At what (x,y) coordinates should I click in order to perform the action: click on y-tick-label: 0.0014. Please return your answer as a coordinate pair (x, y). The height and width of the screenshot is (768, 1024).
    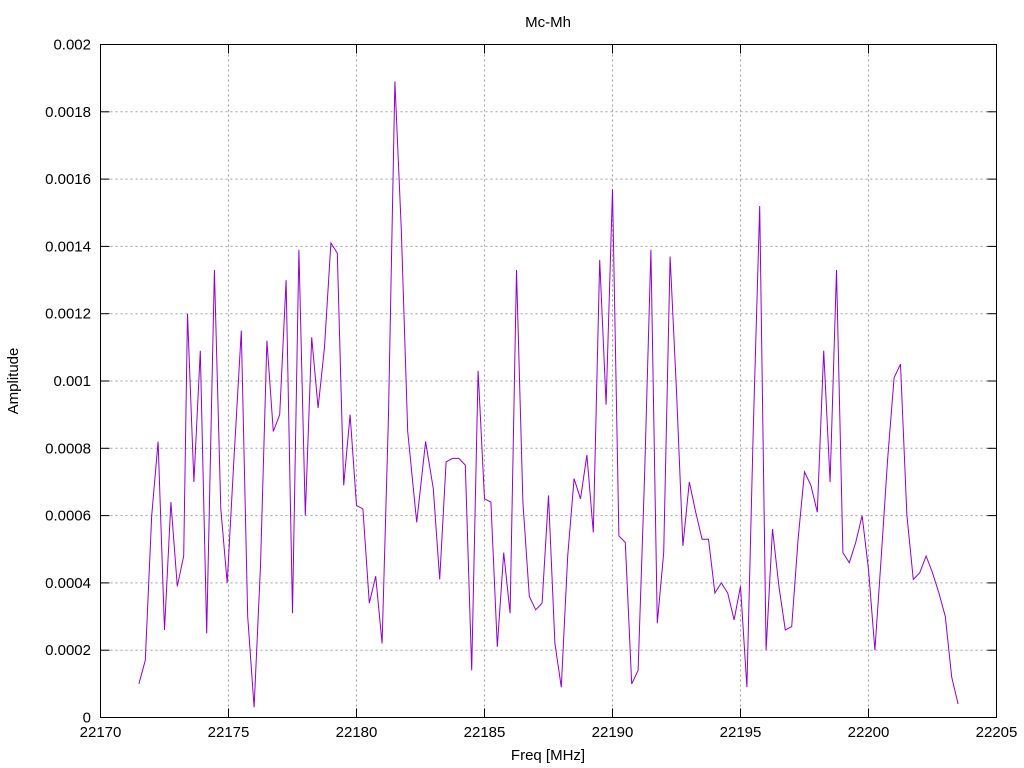
    Looking at the image, I should click on (68, 246).